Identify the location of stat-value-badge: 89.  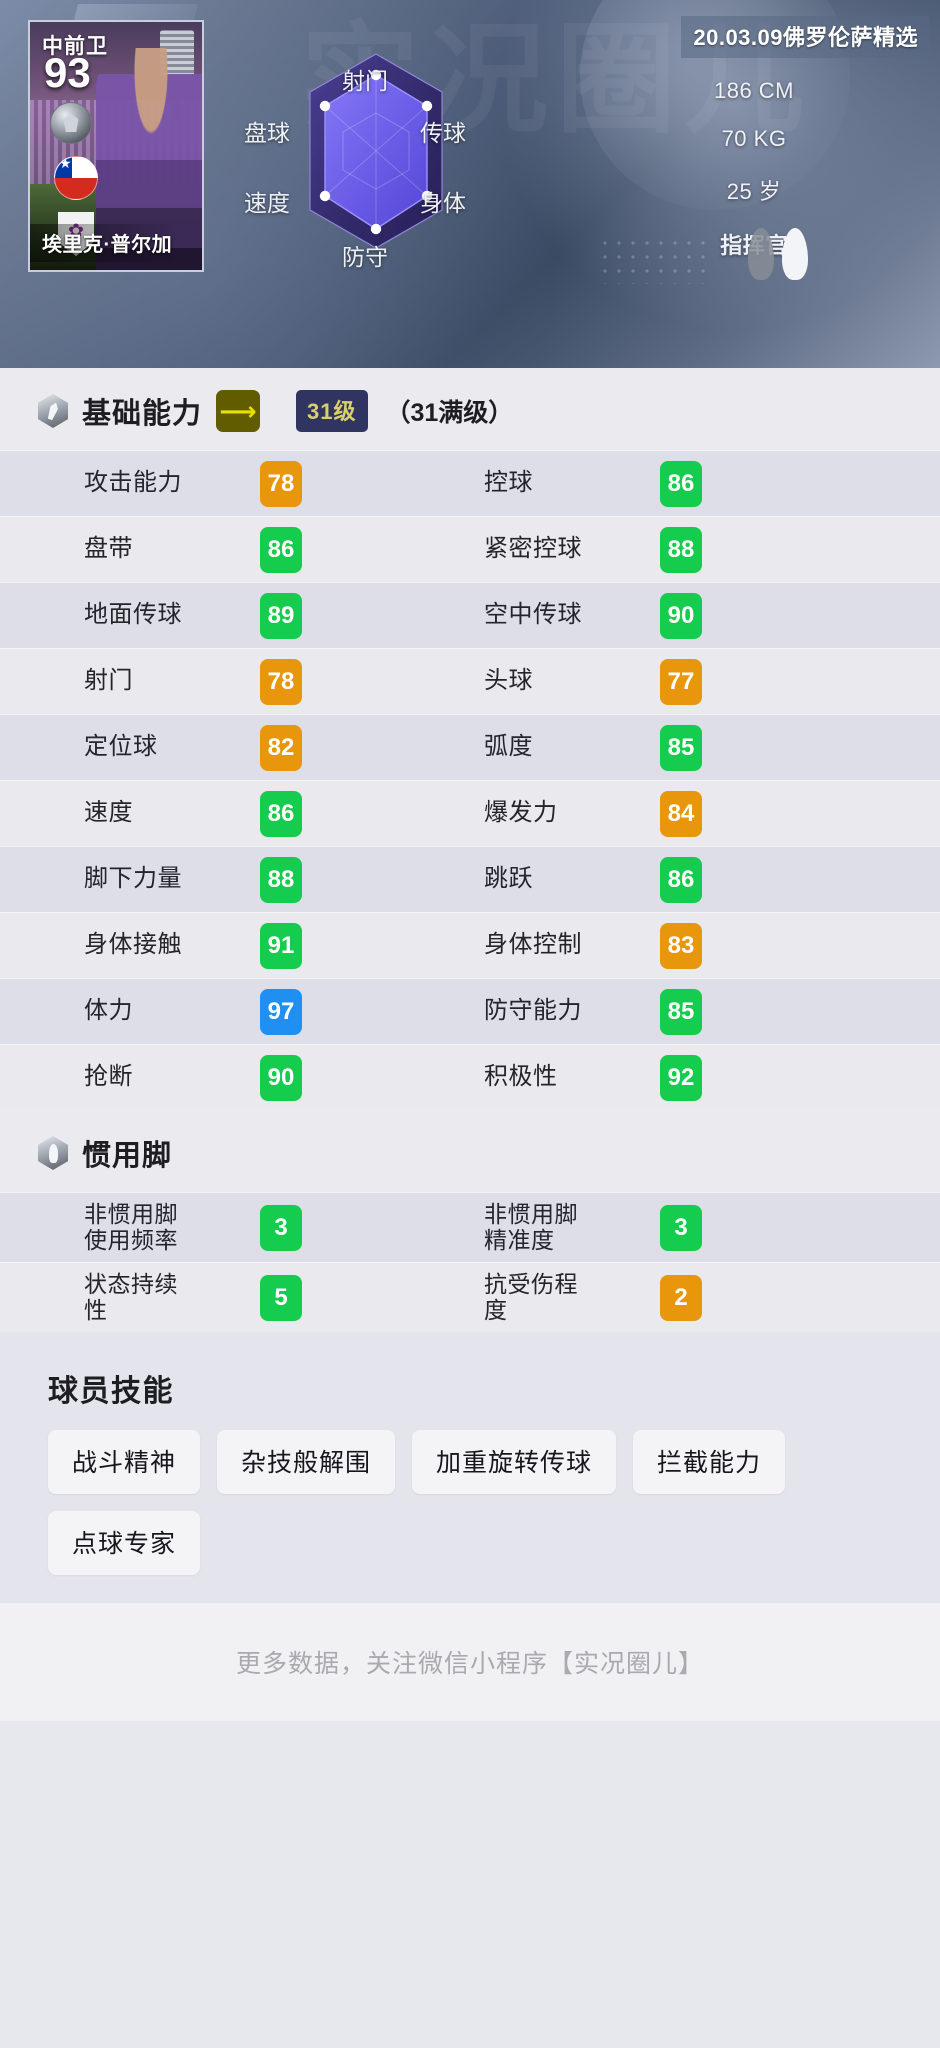
(281, 615).